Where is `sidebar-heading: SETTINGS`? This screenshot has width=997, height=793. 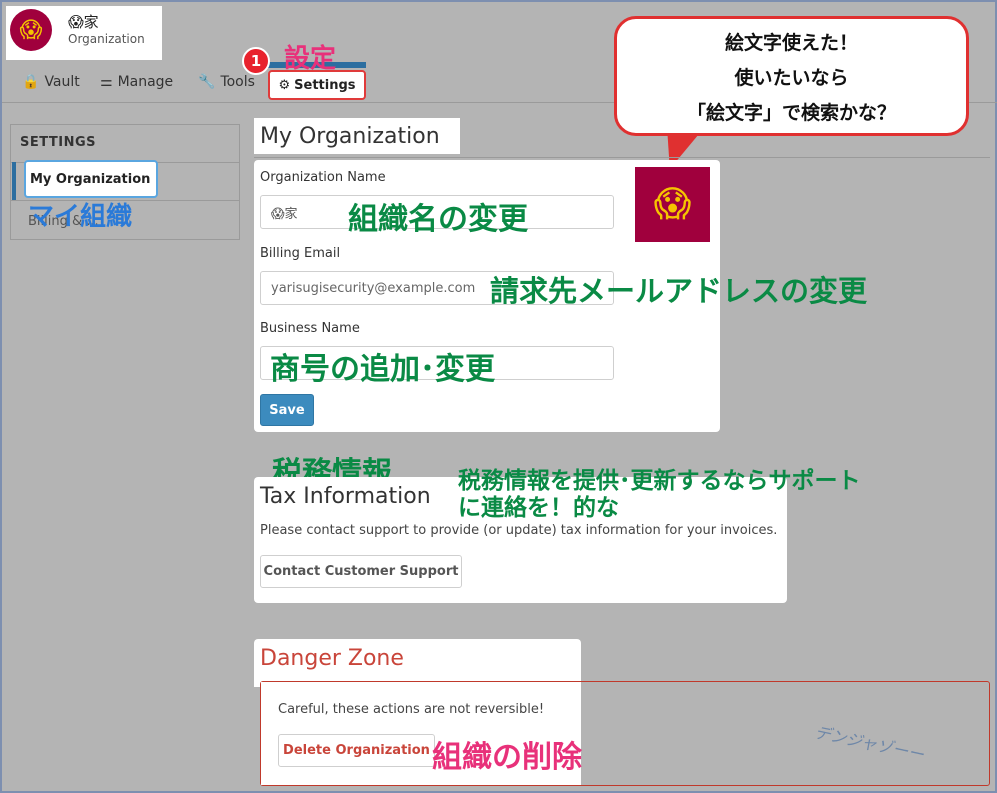
sidebar-heading: SETTINGS is located at coordinates (58, 142).